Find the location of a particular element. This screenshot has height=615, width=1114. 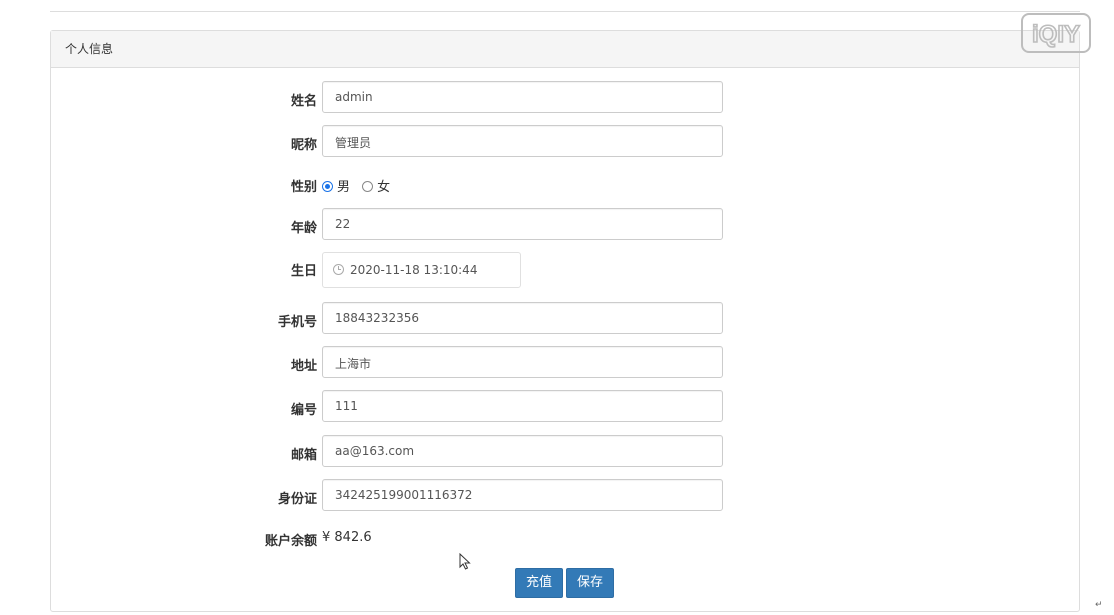

watermark-text: iQIY is located at coordinates (1056, 34).